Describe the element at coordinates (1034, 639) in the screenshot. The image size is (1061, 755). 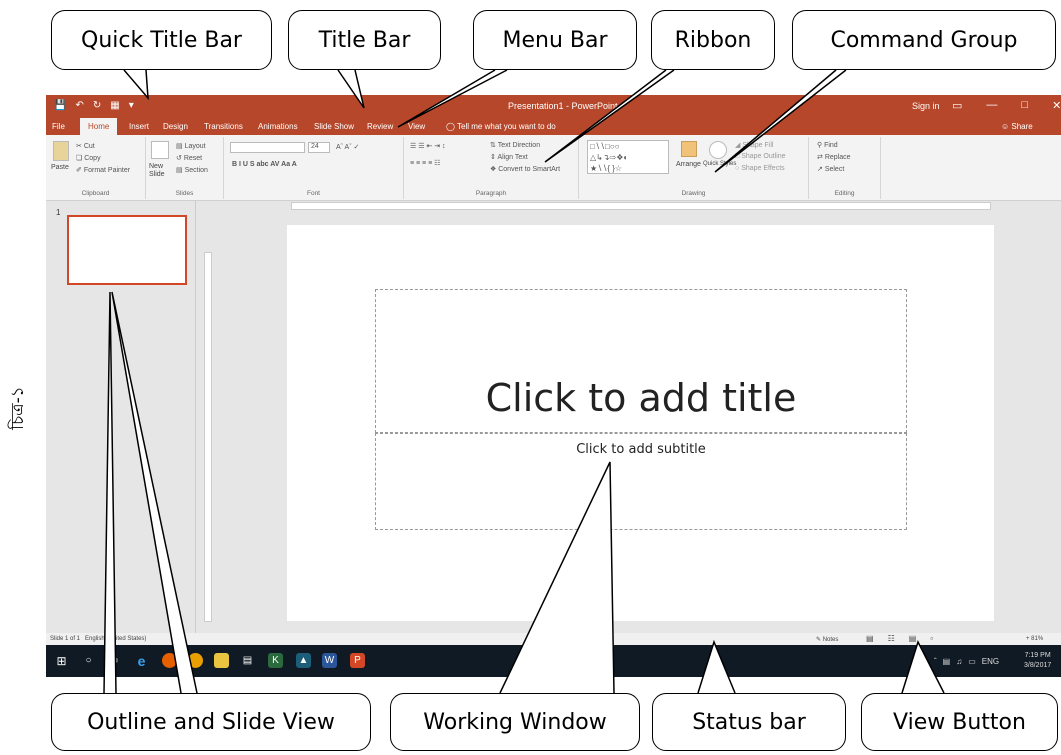
I see `zoom-level: + 81%` at that location.